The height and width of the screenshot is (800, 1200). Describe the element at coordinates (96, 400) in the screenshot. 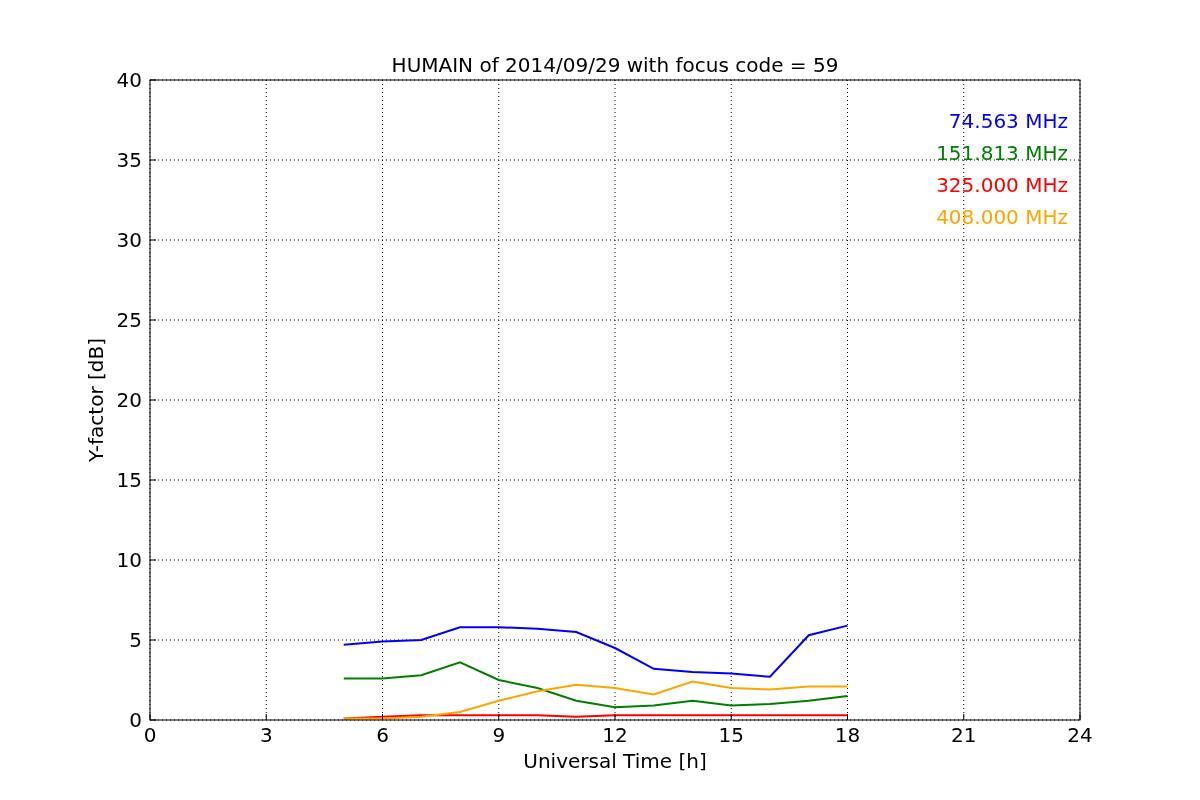

I see `y-axis-label: Y-factor [dB]` at that location.